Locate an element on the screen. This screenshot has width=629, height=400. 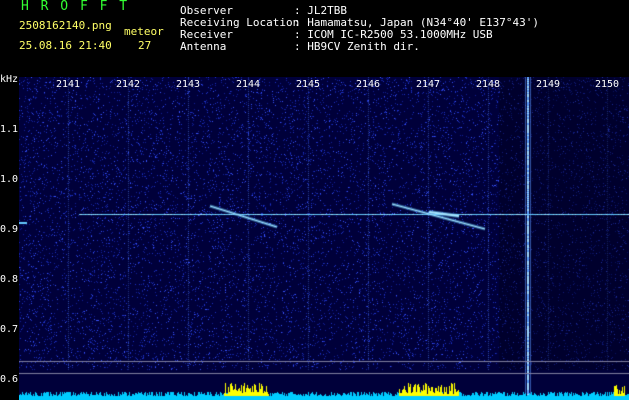
x-tick-label: 2148 is located at coordinates (488, 84).